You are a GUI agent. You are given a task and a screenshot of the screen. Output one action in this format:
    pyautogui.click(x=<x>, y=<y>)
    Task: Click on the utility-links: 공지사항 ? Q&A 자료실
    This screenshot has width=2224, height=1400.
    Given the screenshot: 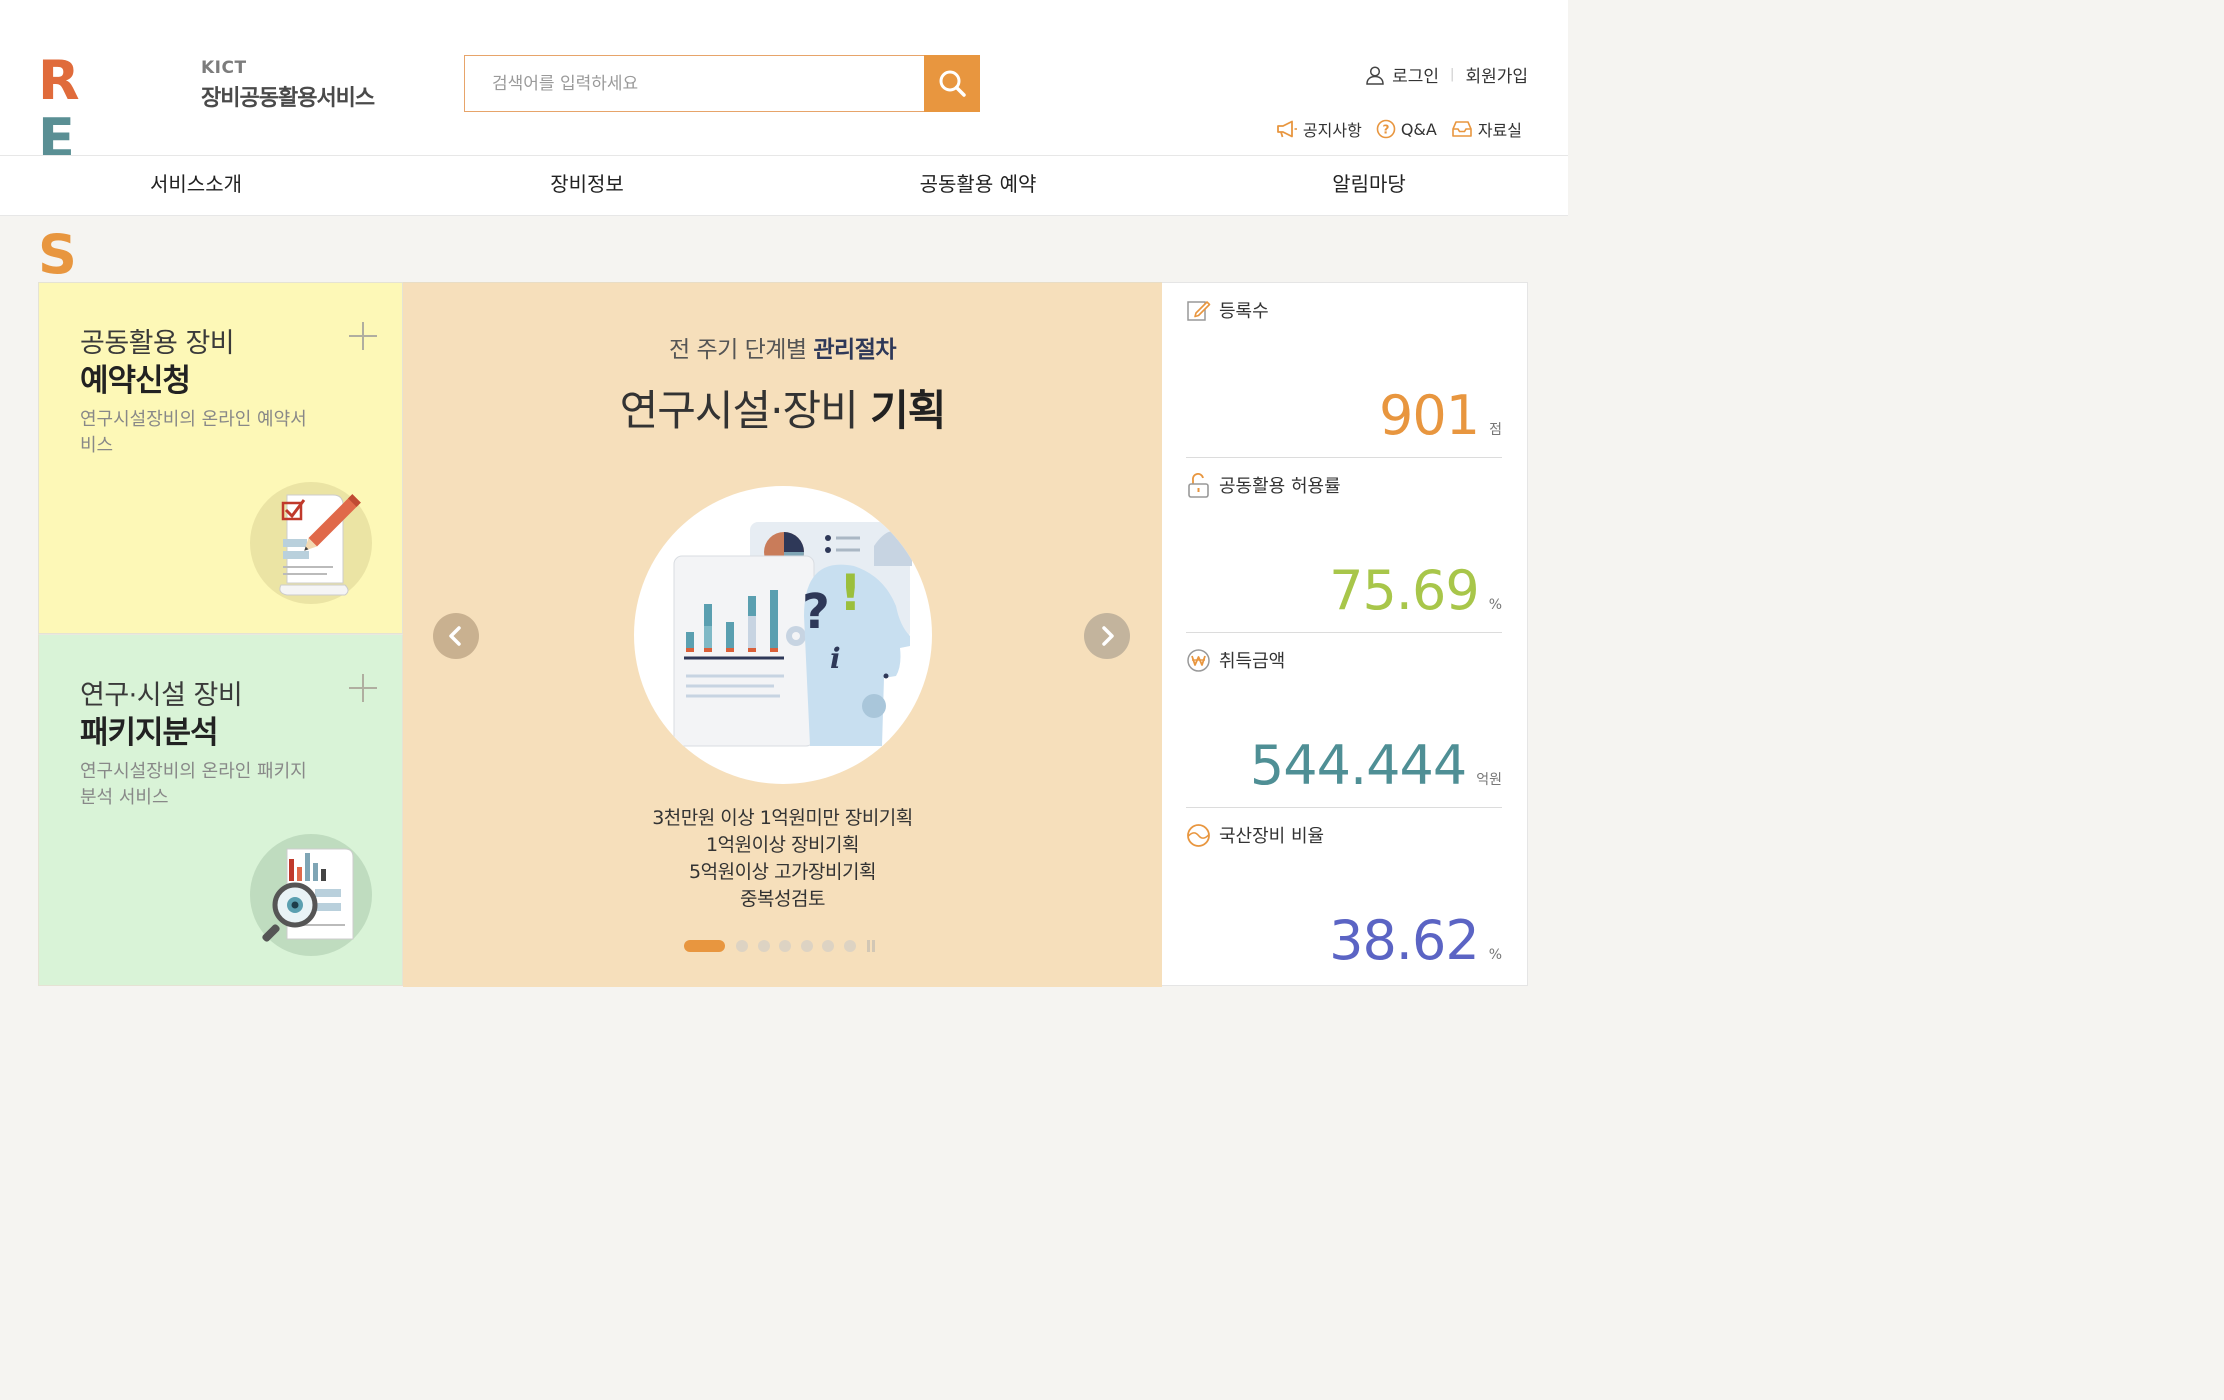 What is the action you would take?
    pyautogui.click(x=1392, y=129)
    